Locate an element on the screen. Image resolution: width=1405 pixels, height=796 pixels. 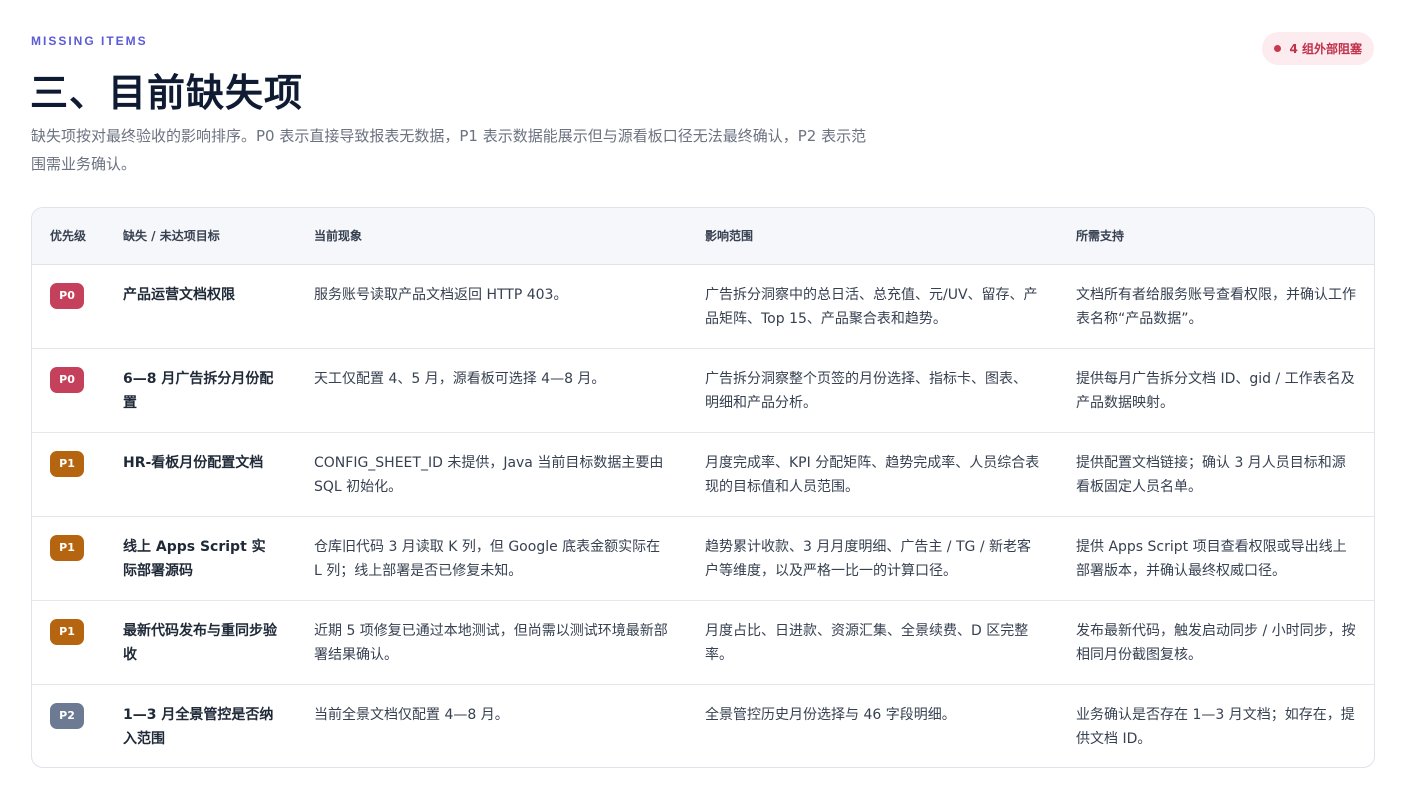
status-dot-icon is located at coordinates (1278, 48).